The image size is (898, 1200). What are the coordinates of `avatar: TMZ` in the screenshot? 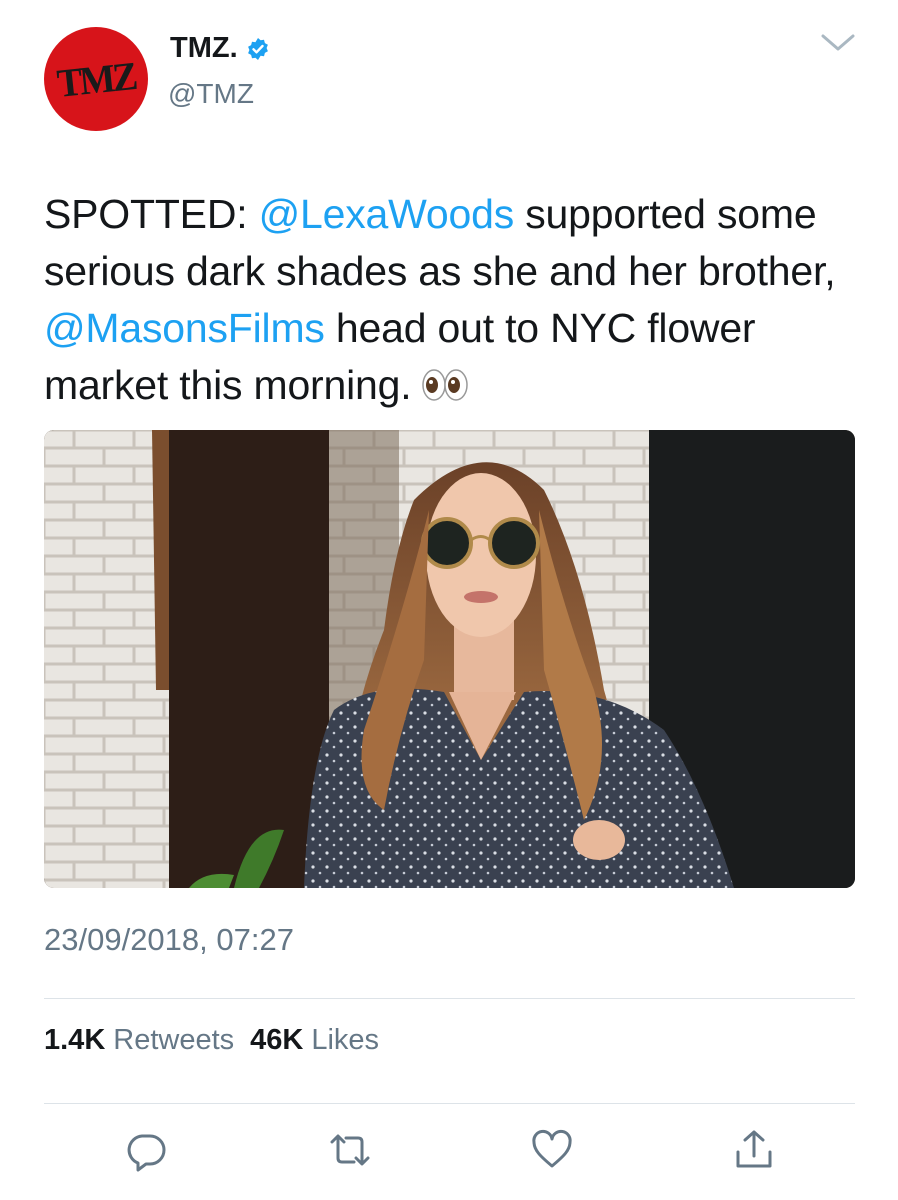 It's located at (96, 79).